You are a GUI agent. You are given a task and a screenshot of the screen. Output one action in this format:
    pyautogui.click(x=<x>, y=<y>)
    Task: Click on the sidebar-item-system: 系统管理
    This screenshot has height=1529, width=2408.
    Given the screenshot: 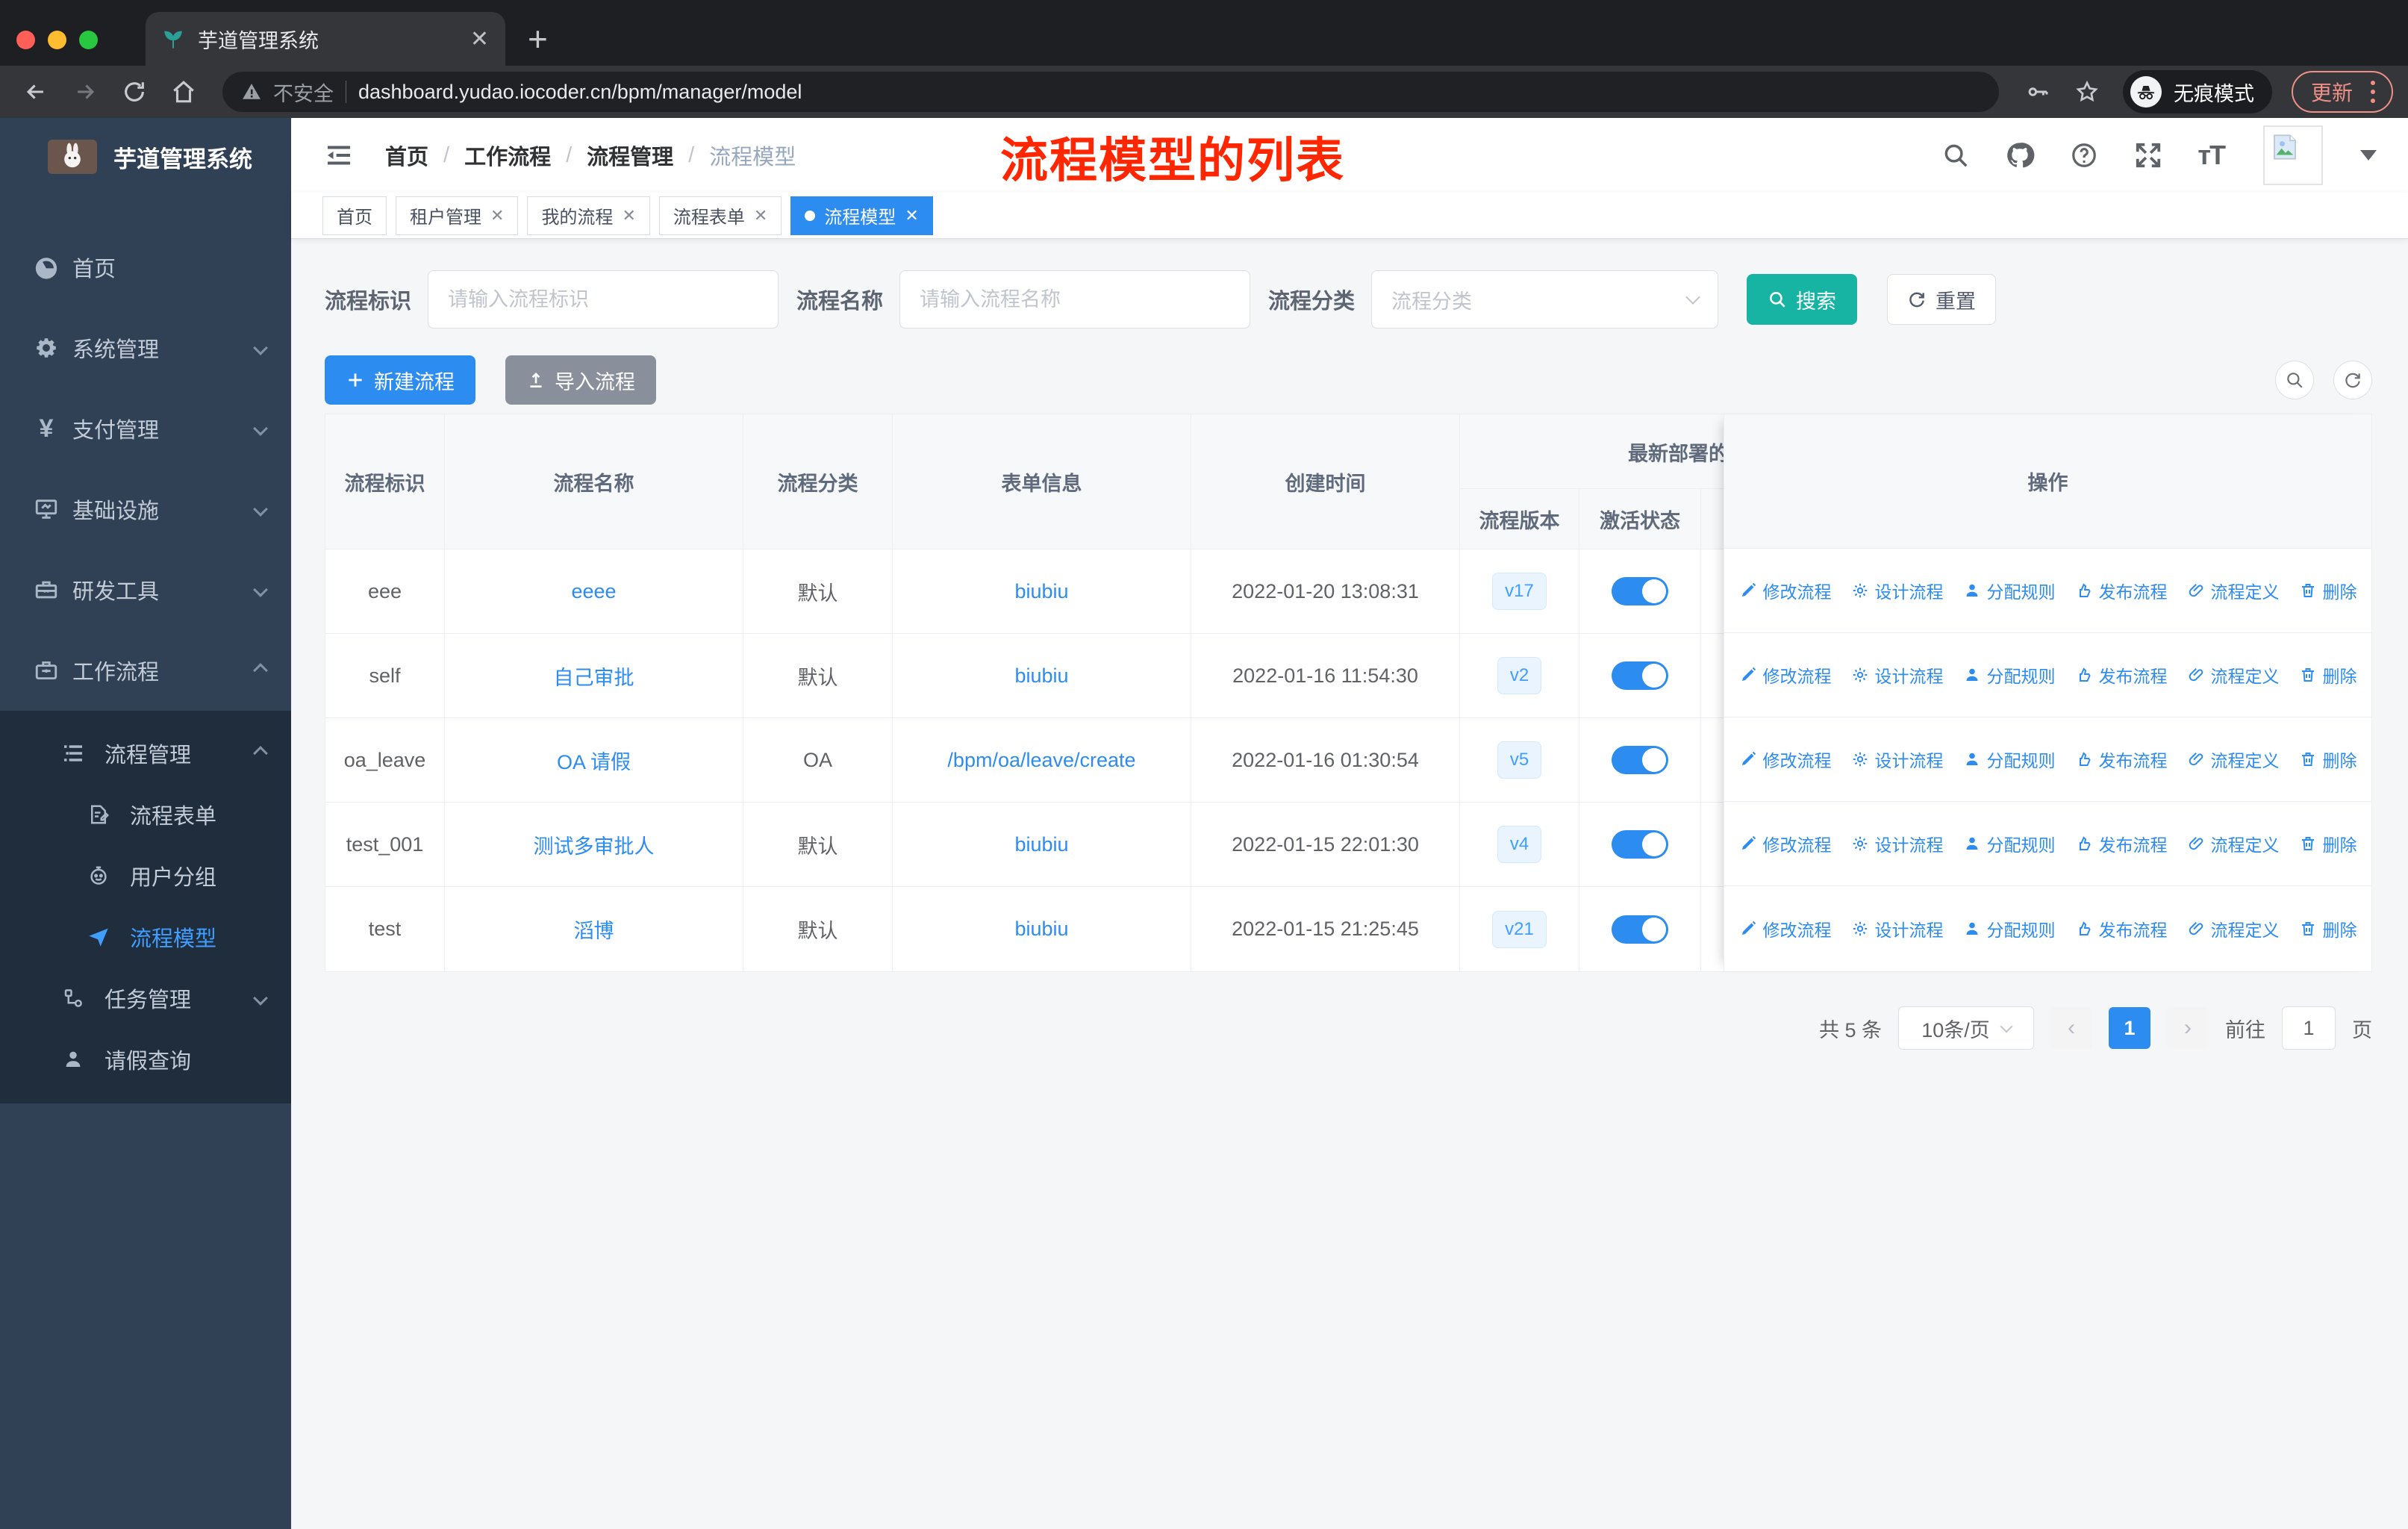 What is the action you would take?
    pyautogui.click(x=145, y=348)
    